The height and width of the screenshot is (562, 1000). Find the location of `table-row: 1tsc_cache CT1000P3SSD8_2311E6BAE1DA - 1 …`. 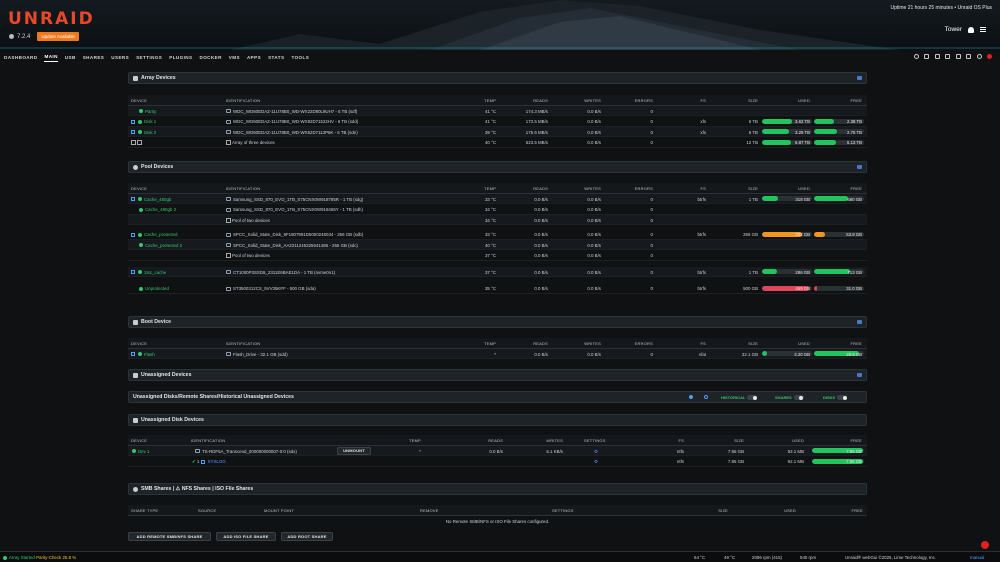

table-row: 1tsc_cache CT1000P3SSD8_2311E6BAE1DA - 1 … is located at coordinates (497, 271).